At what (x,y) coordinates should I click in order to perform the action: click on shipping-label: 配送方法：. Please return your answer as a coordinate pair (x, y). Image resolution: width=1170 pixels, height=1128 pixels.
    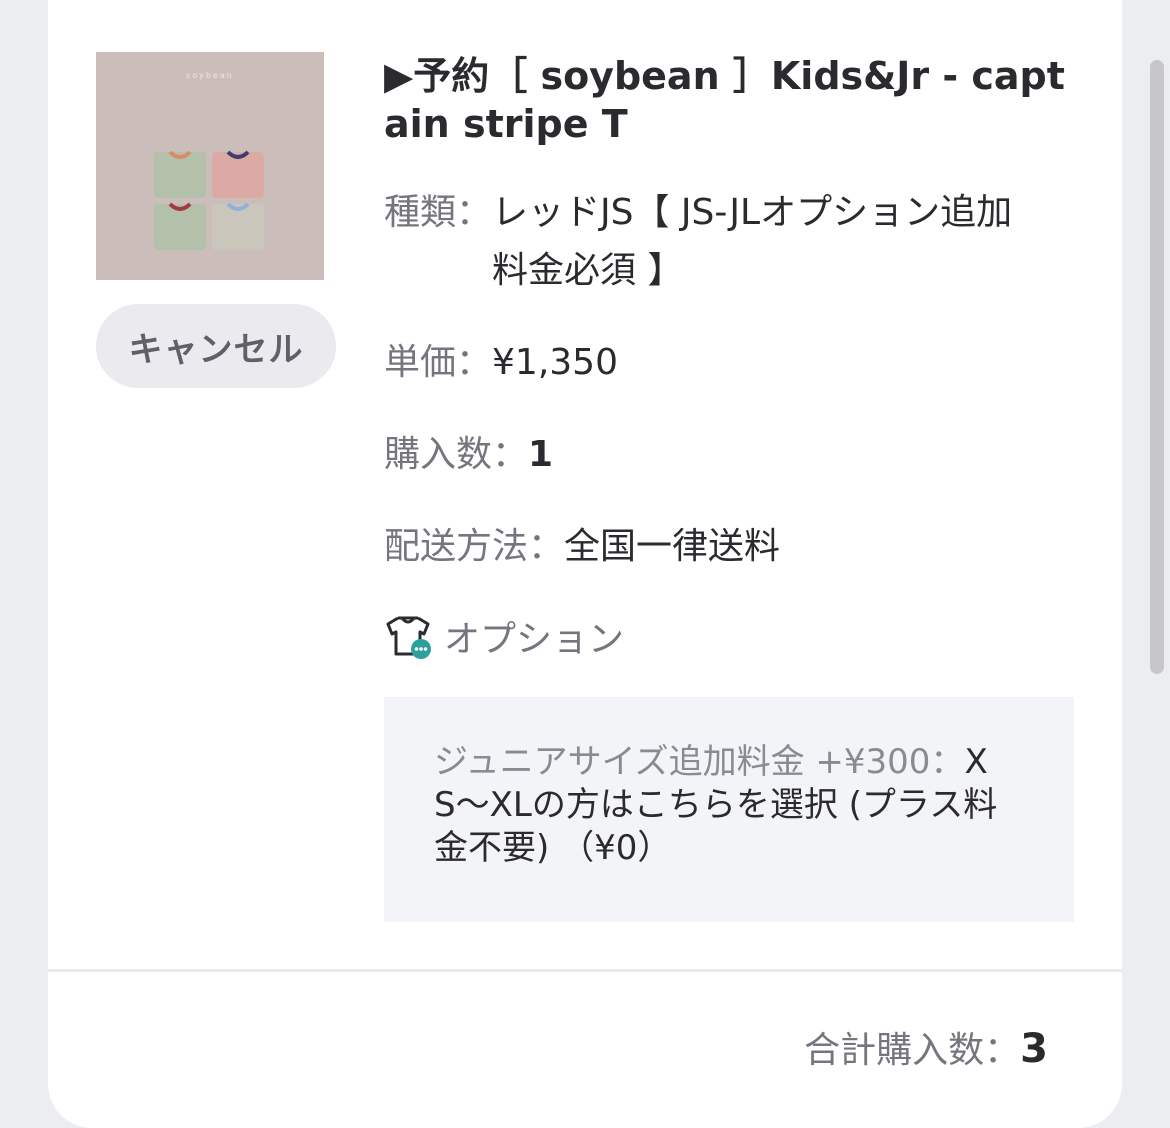
    Looking at the image, I should click on (474, 546).